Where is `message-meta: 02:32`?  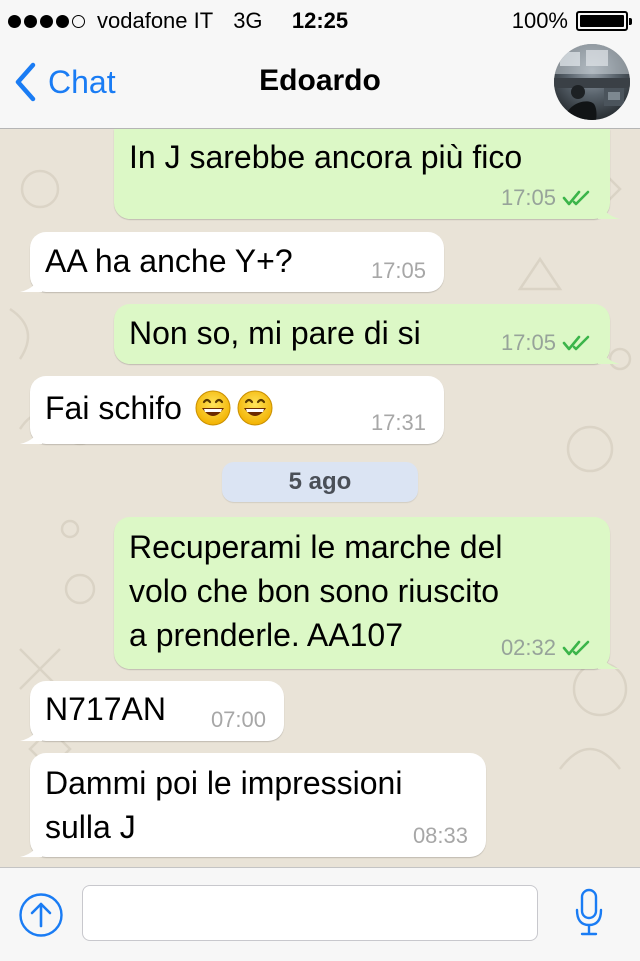
message-meta: 02:32 is located at coordinates (546, 648).